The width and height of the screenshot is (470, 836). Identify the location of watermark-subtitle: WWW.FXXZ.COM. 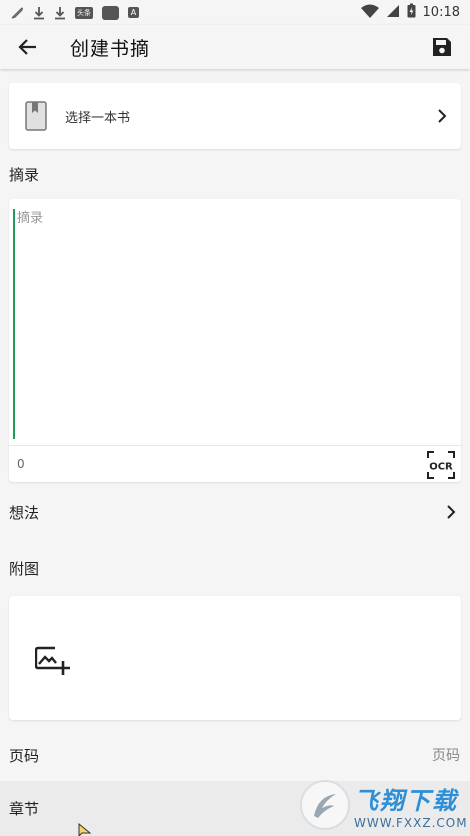
(411, 822).